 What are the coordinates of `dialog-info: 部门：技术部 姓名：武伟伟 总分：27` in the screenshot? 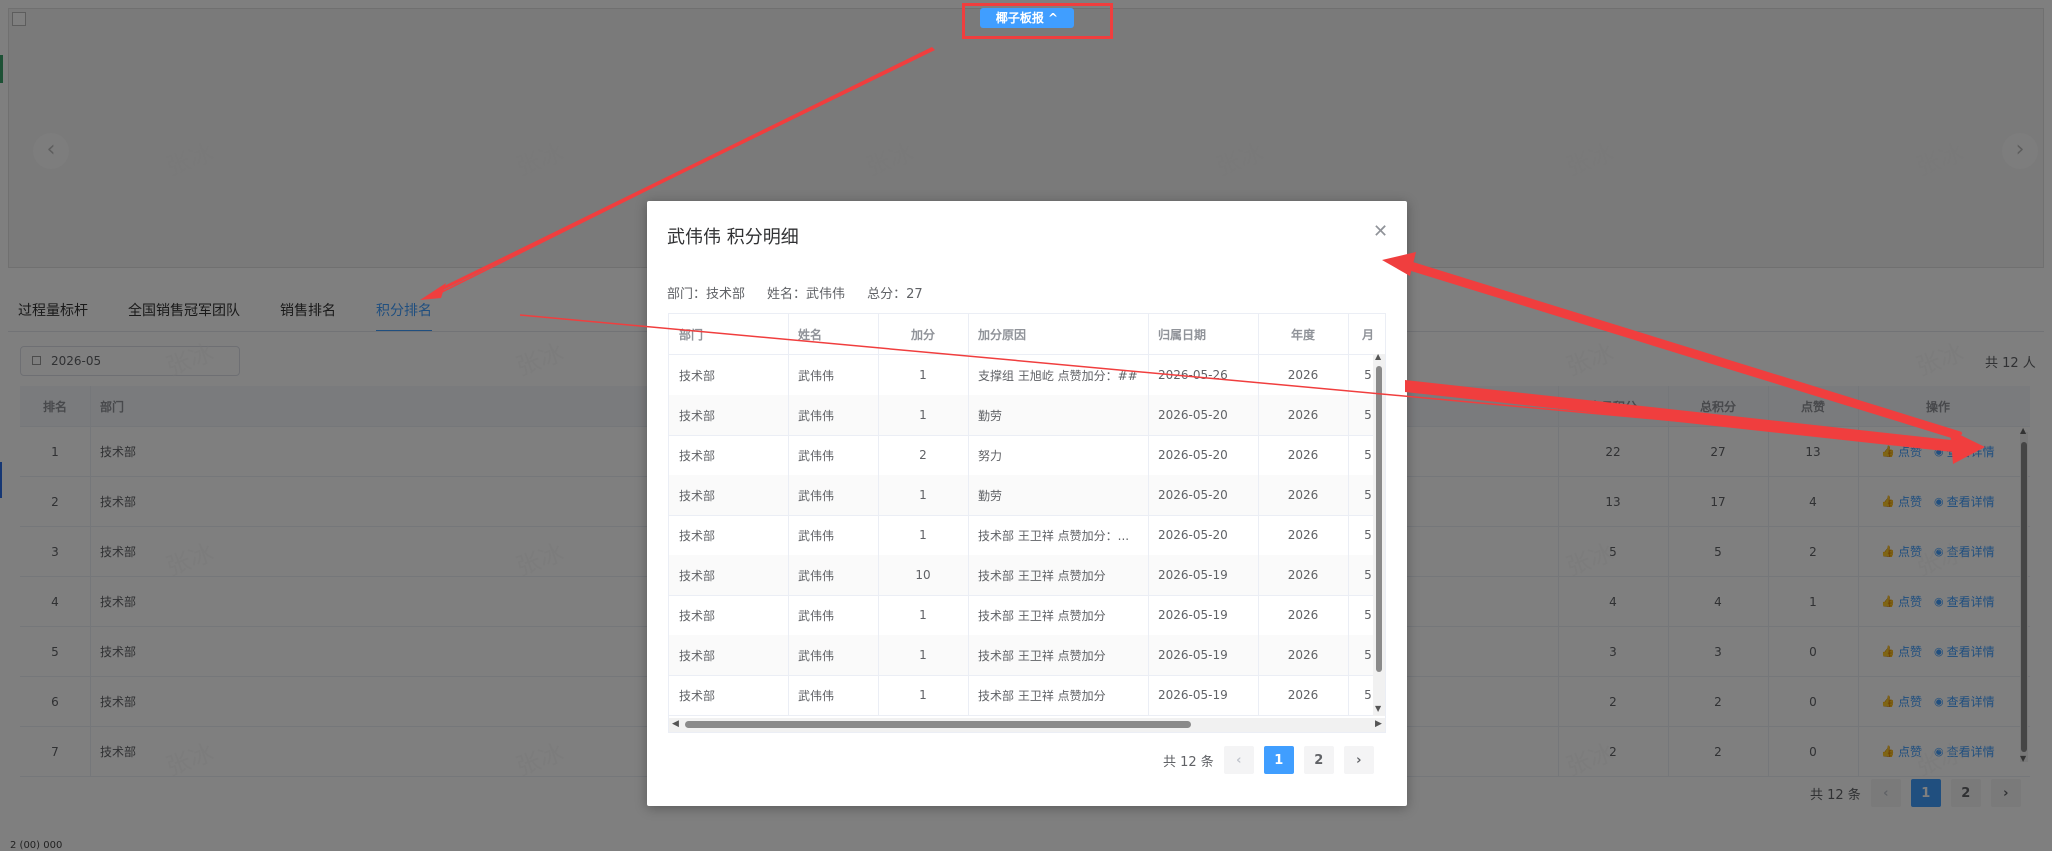 It's located at (795, 292).